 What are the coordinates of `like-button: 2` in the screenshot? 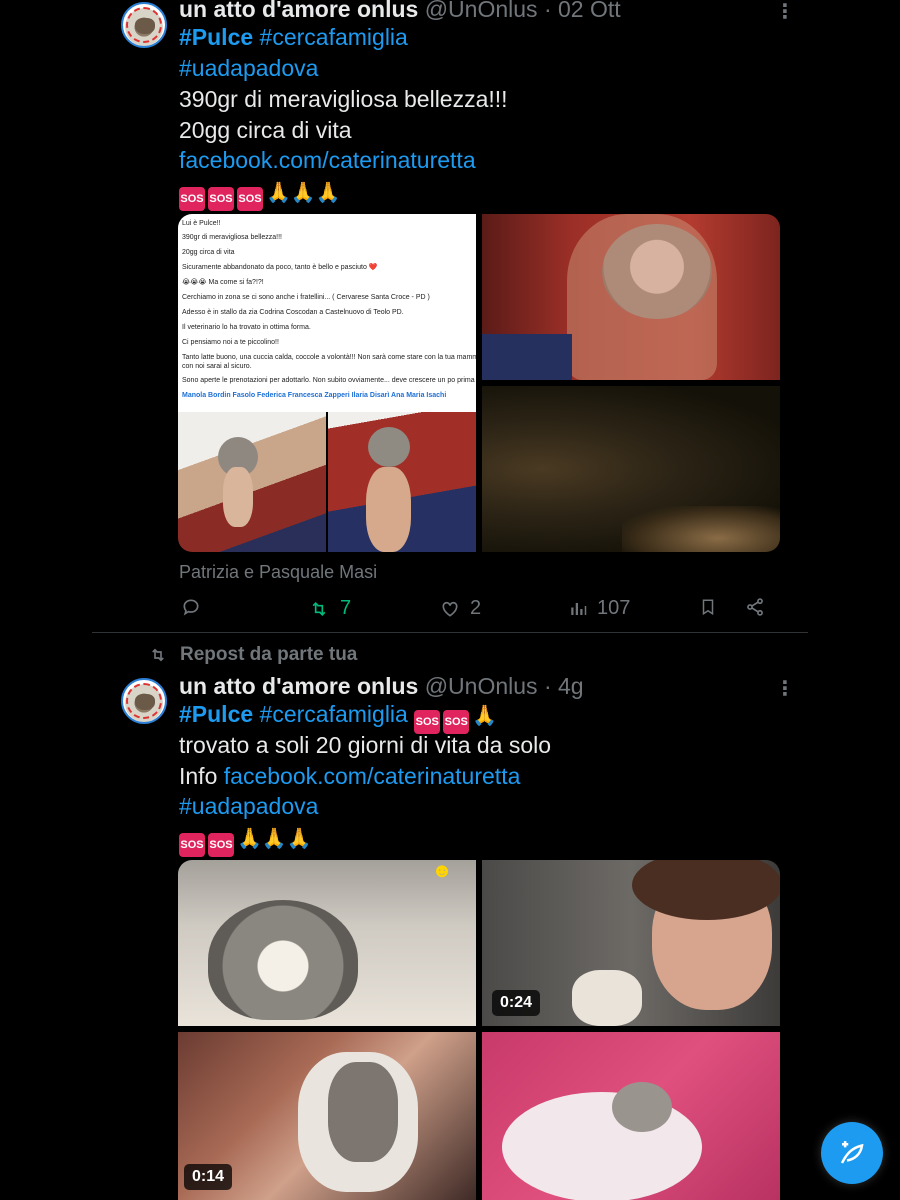 It's located at (460, 608).